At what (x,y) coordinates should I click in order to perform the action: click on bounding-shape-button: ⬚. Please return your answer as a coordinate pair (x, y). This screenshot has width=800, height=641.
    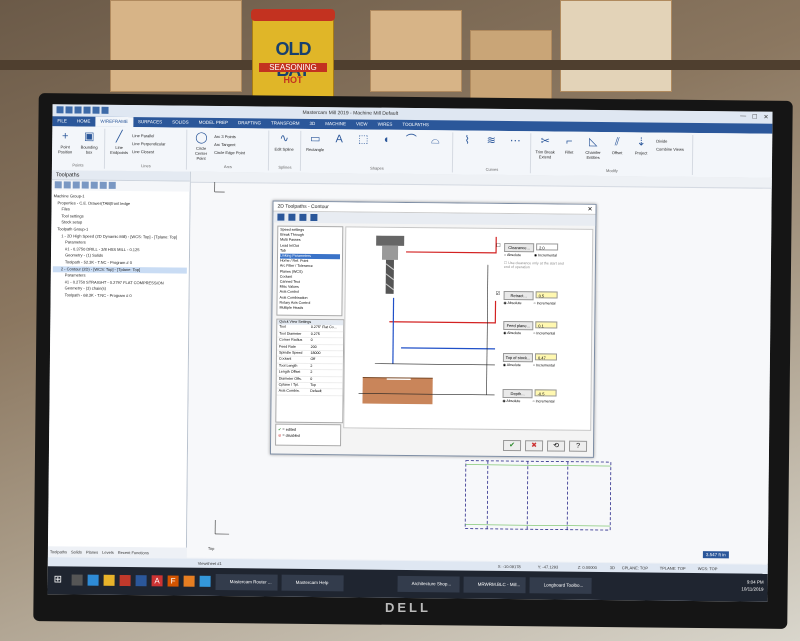
    Looking at the image, I should click on (363, 140).